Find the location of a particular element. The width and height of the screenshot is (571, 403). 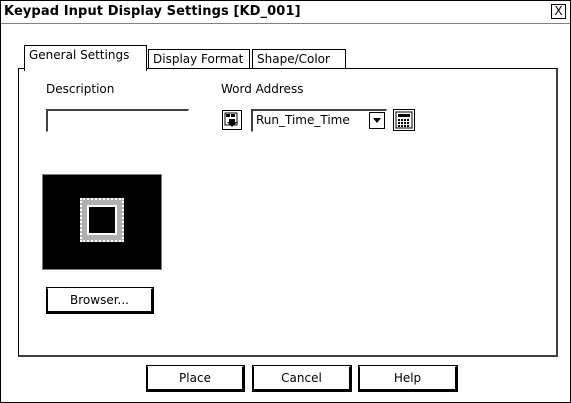

shape-preview-frame is located at coordinates (102, 220).